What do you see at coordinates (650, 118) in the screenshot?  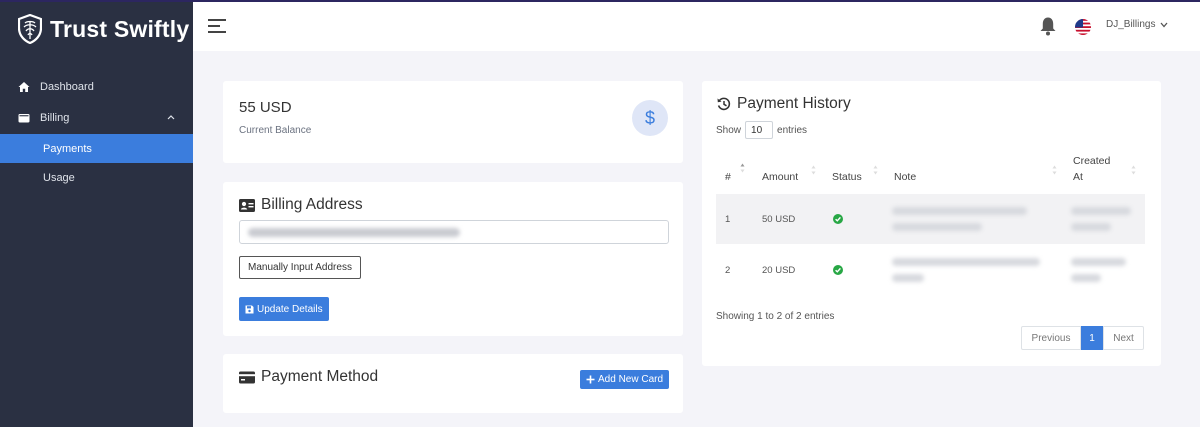 I see `dollar-icon: $` at bounding box center [650, 118].